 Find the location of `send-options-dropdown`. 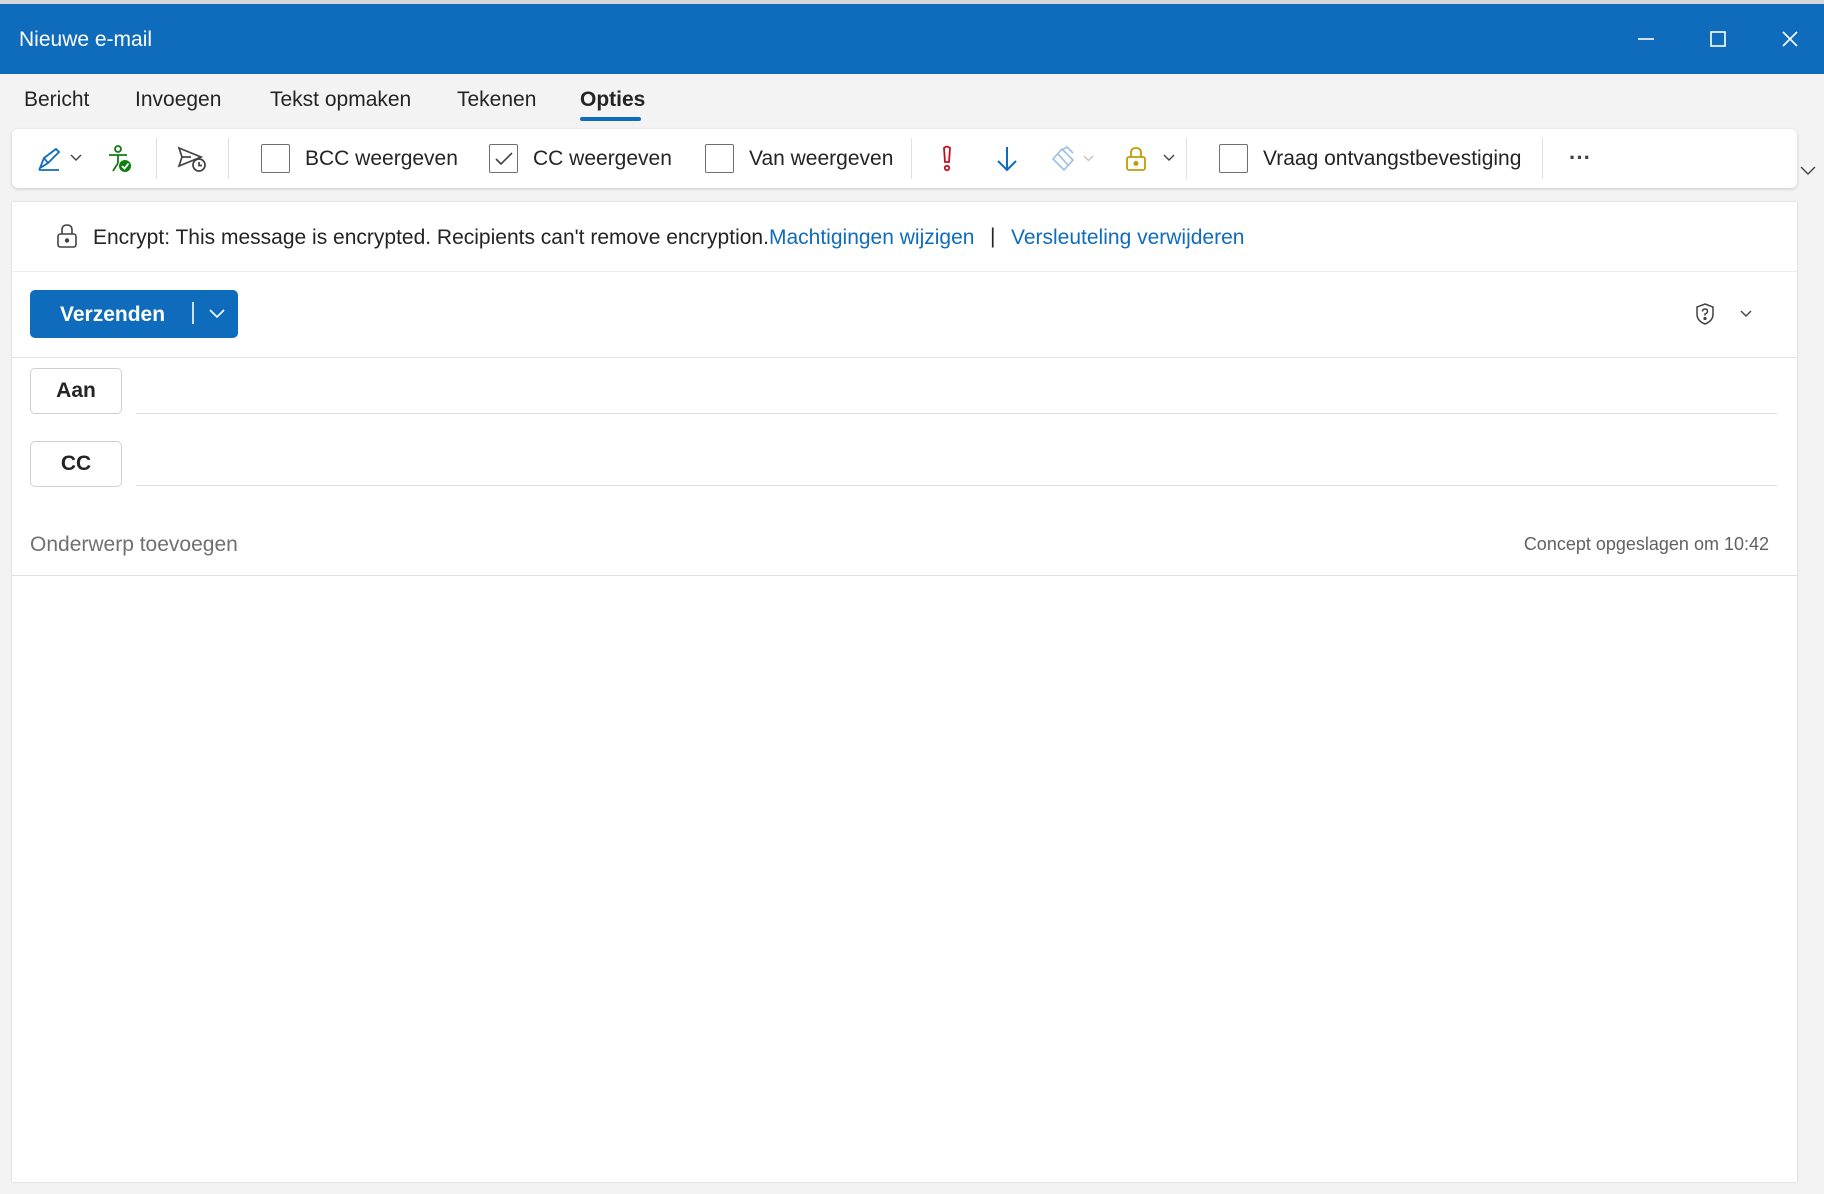

send-options-dropdown is located at coordinates (216, 314).